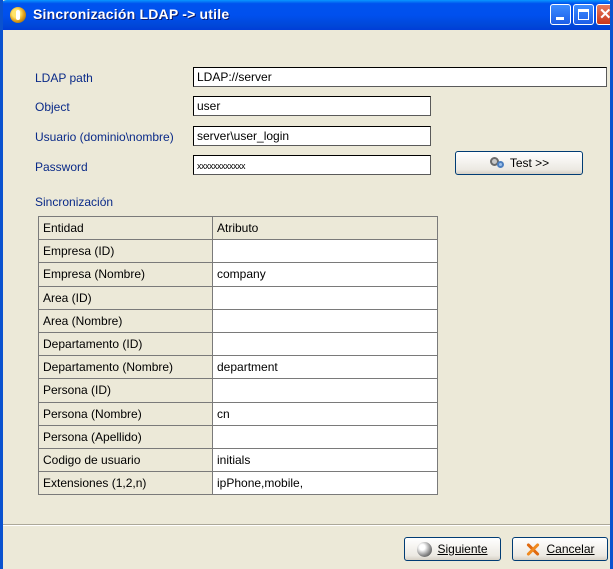 The width and height of the screenshot is (613, 569). I want to click on grid-row: Departamento (Nombre) department, so click(238, 367).